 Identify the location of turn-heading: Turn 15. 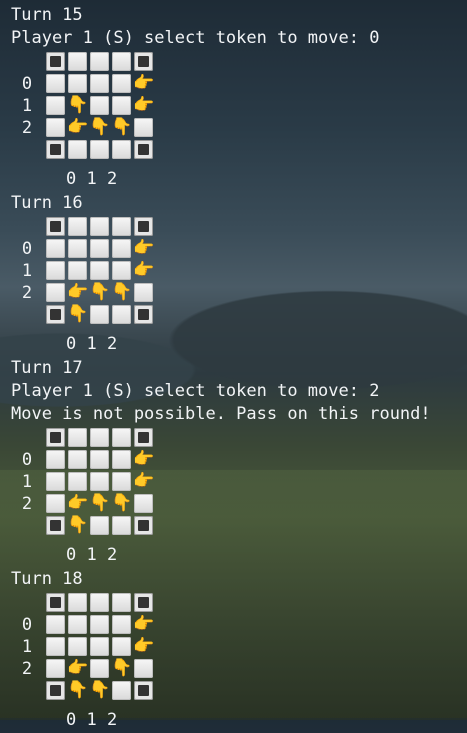
(47, 15).